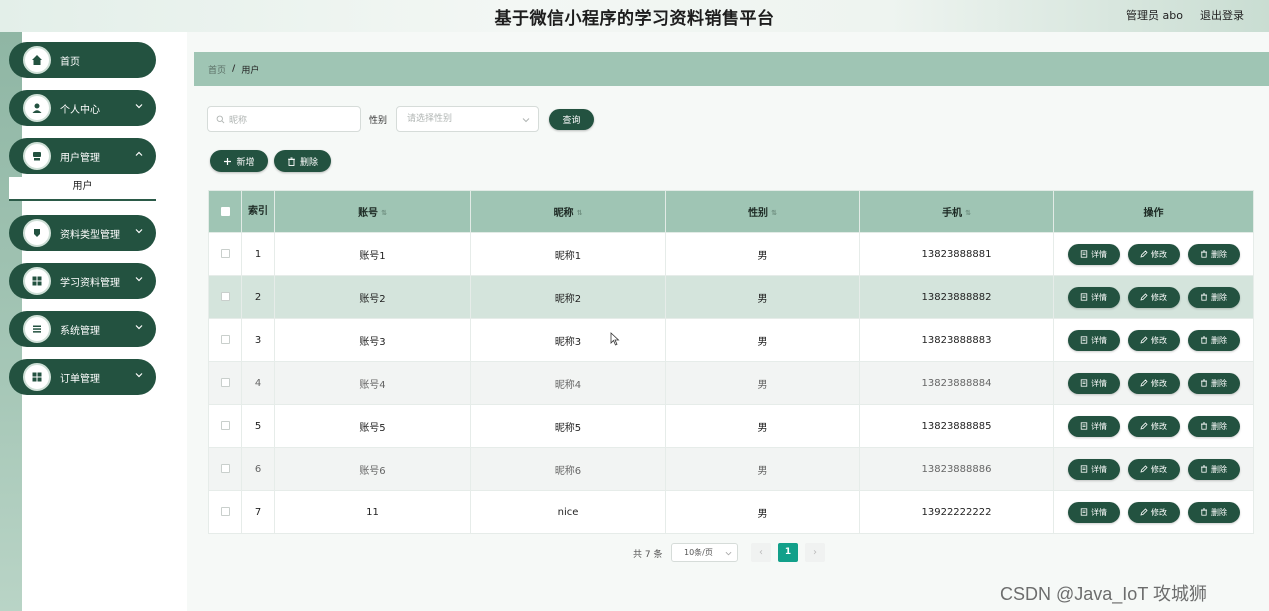  I want to click on page-size-select: 10条/页, so click(704, 552).